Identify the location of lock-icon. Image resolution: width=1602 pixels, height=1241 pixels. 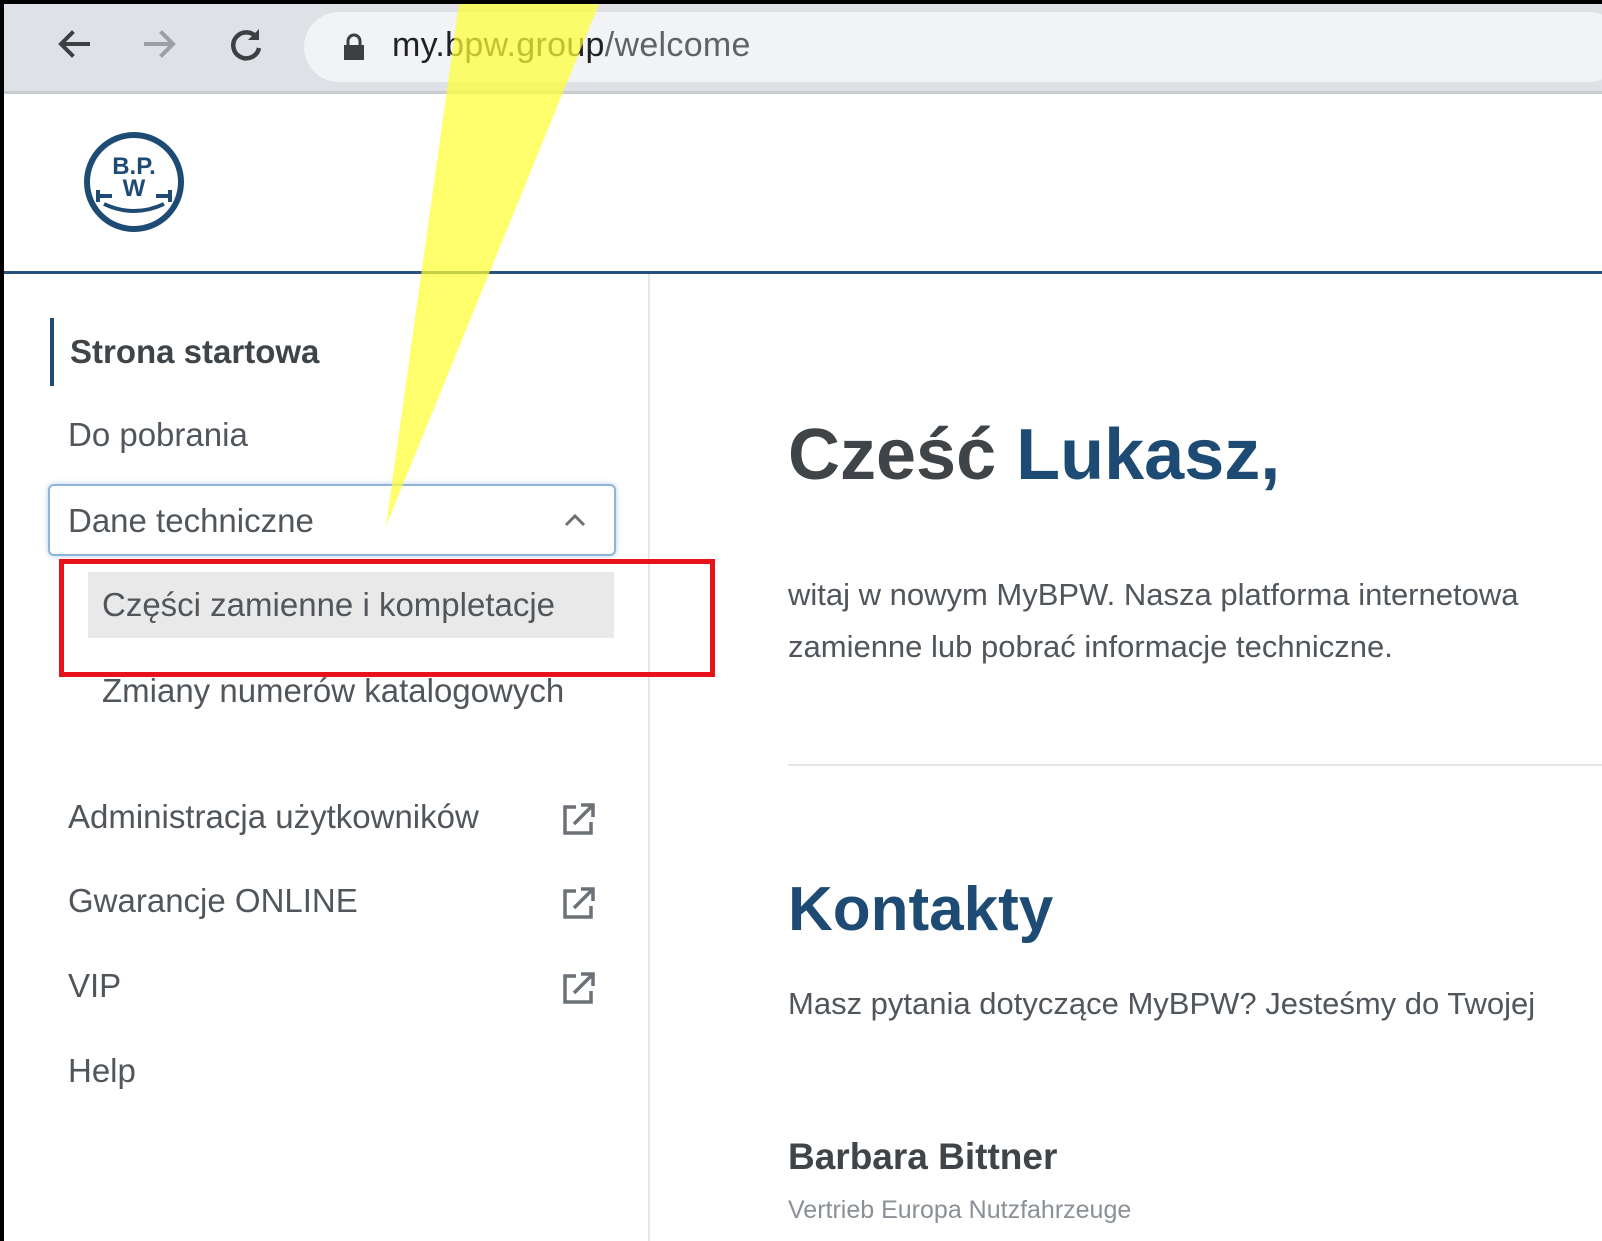
(354, 46).